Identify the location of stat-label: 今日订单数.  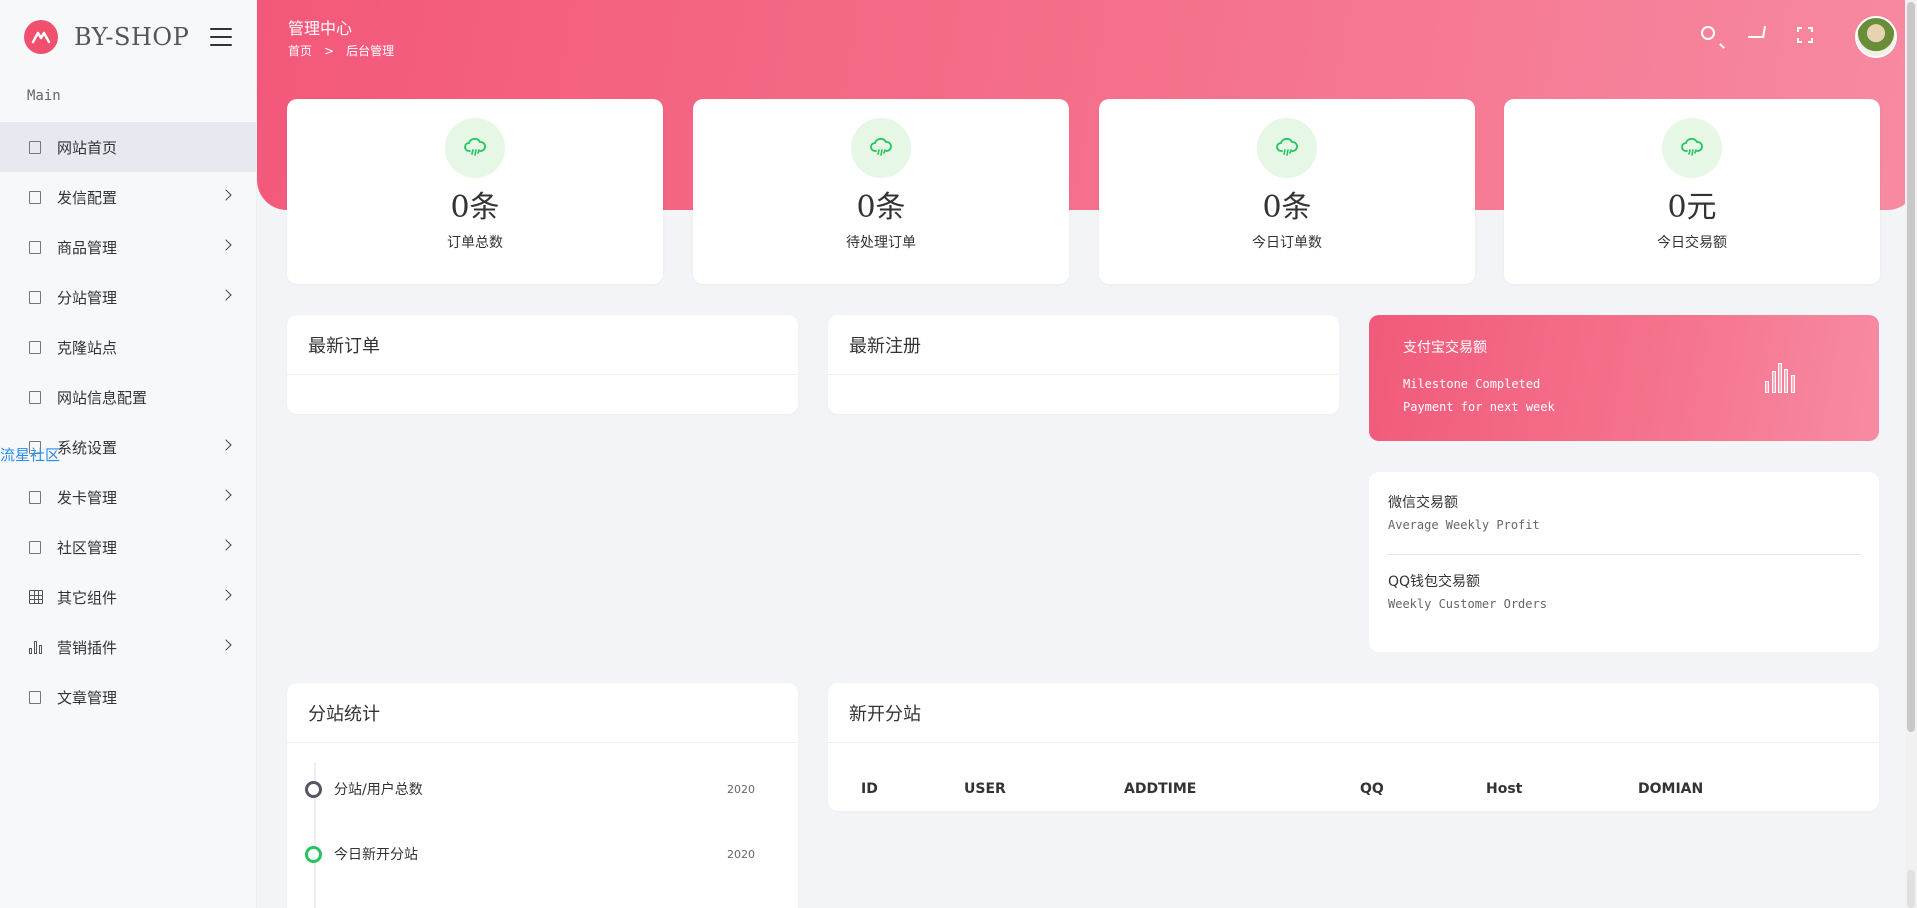
(1287, 243).